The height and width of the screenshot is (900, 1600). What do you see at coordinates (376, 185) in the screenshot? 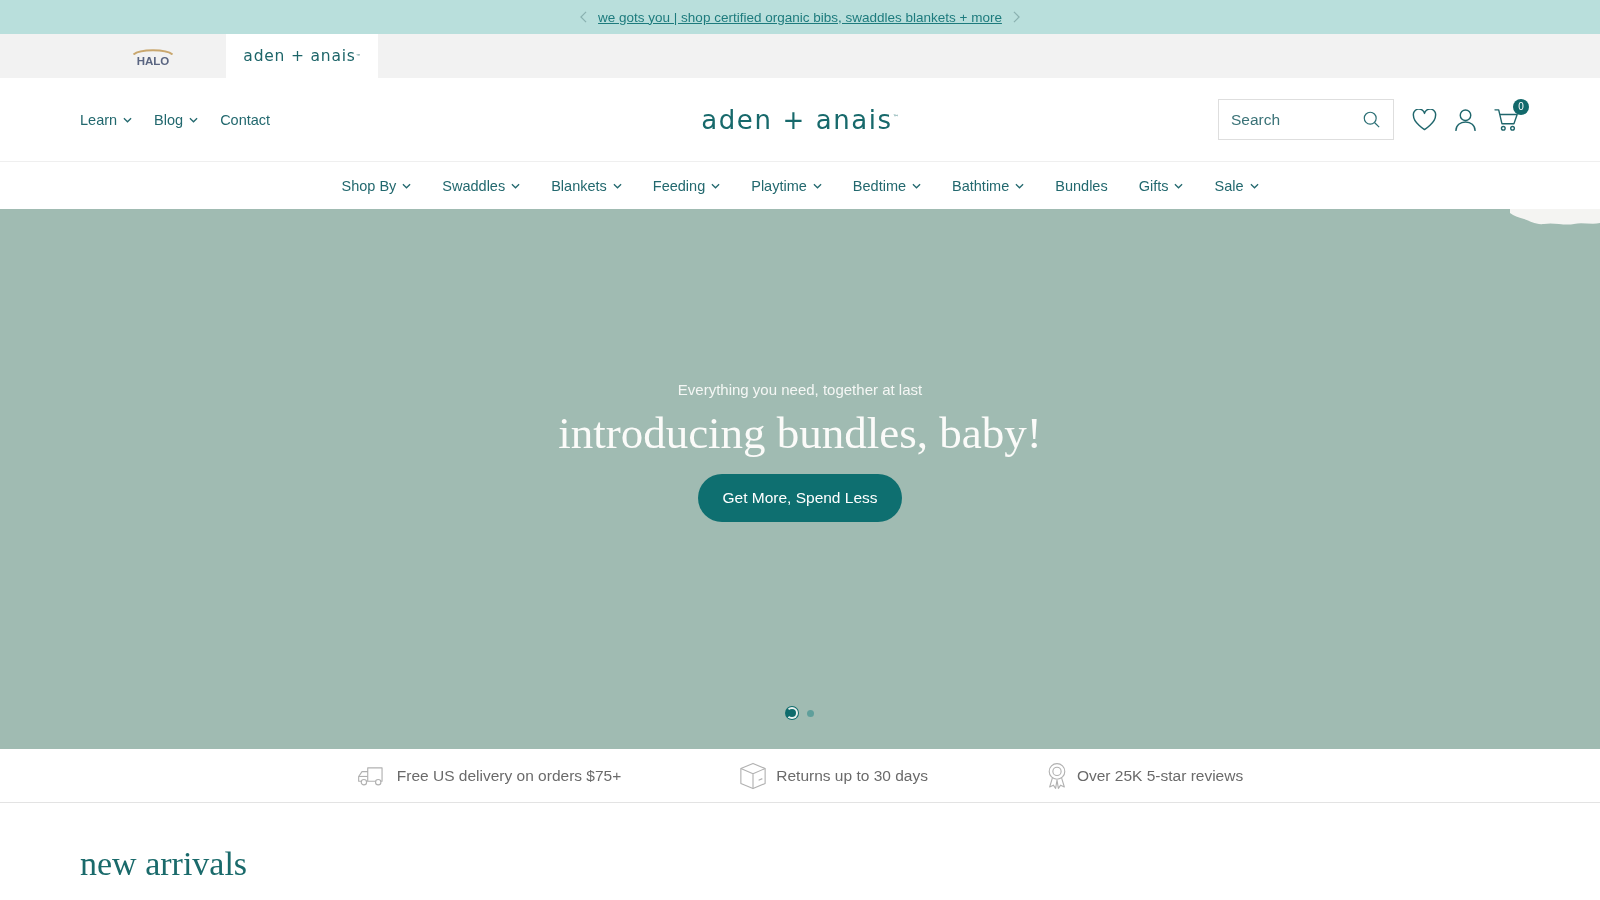
I see `nav-link: Shop By` at bounding box center [376, 185].